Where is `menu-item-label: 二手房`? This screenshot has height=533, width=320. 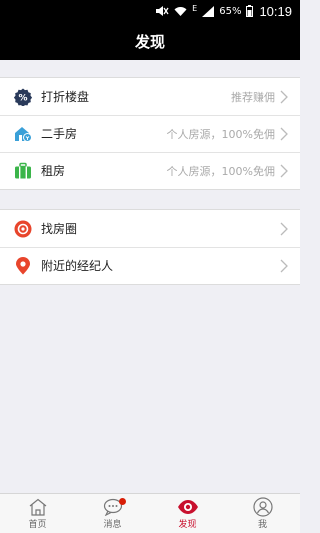
menu-item-label: 二手房 is located at coordinates (59, 134).